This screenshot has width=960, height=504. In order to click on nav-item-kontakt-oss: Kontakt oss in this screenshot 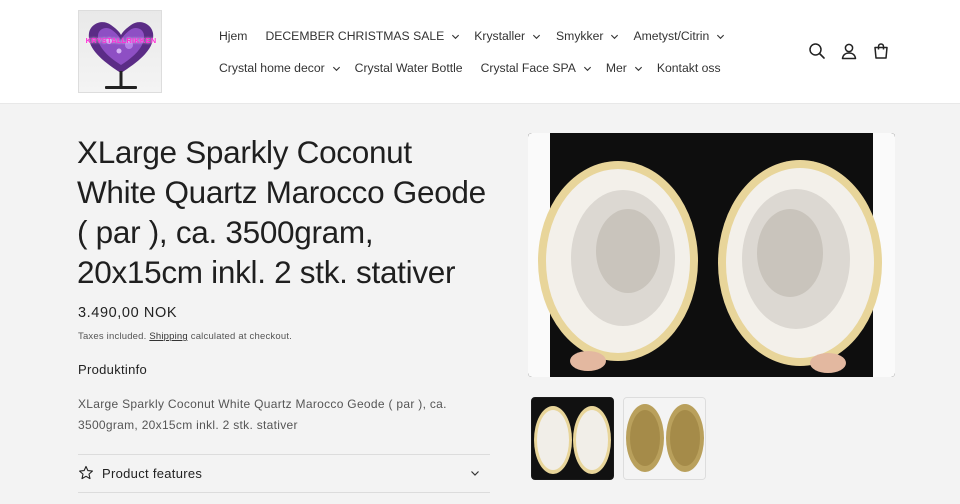, I will do `click(689, 68)`.